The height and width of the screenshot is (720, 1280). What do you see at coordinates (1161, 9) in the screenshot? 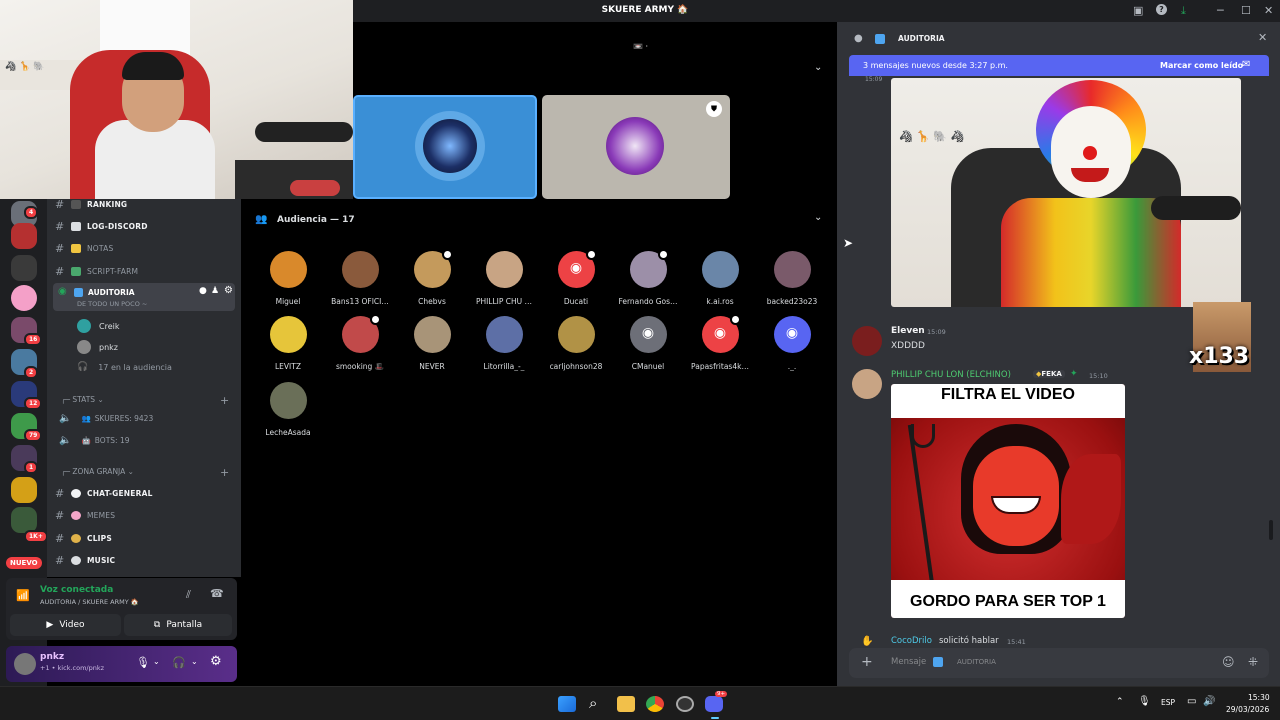
I see `help-icon: ?` at bounding box center [1161, 9].